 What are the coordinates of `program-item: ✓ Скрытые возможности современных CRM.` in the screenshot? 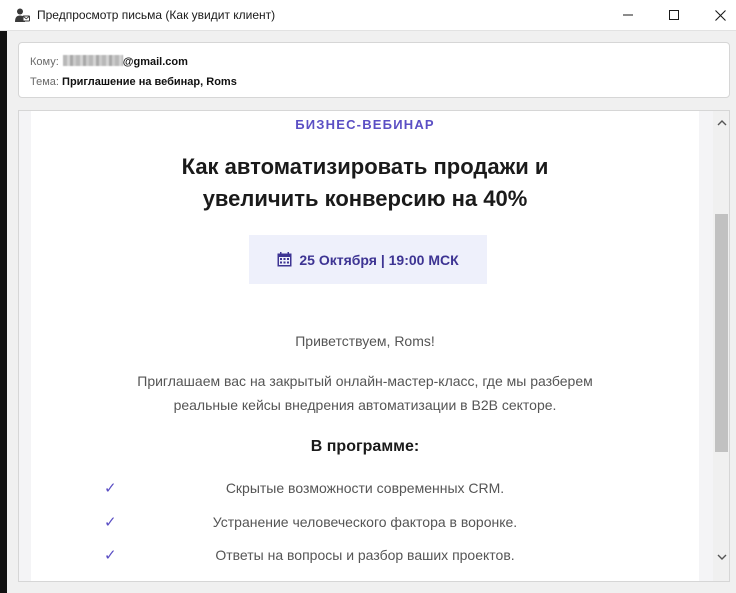 It's located at (365, 490).